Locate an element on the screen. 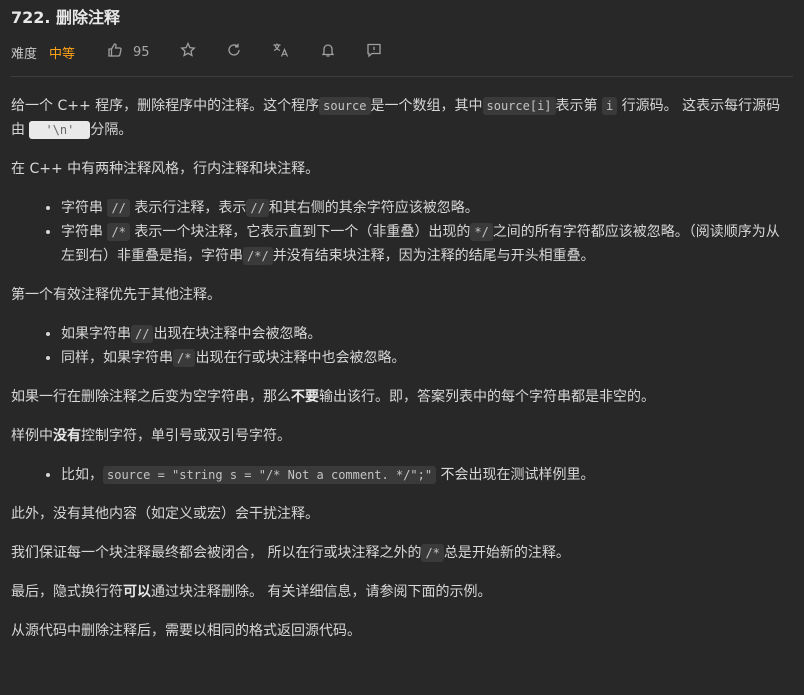 Image resolution: width=804 pixels, height=695 pixels. text: 通过块注释删除。 有关详细信息，请参阅下面的示例。 is located at coordinates (321, 592).